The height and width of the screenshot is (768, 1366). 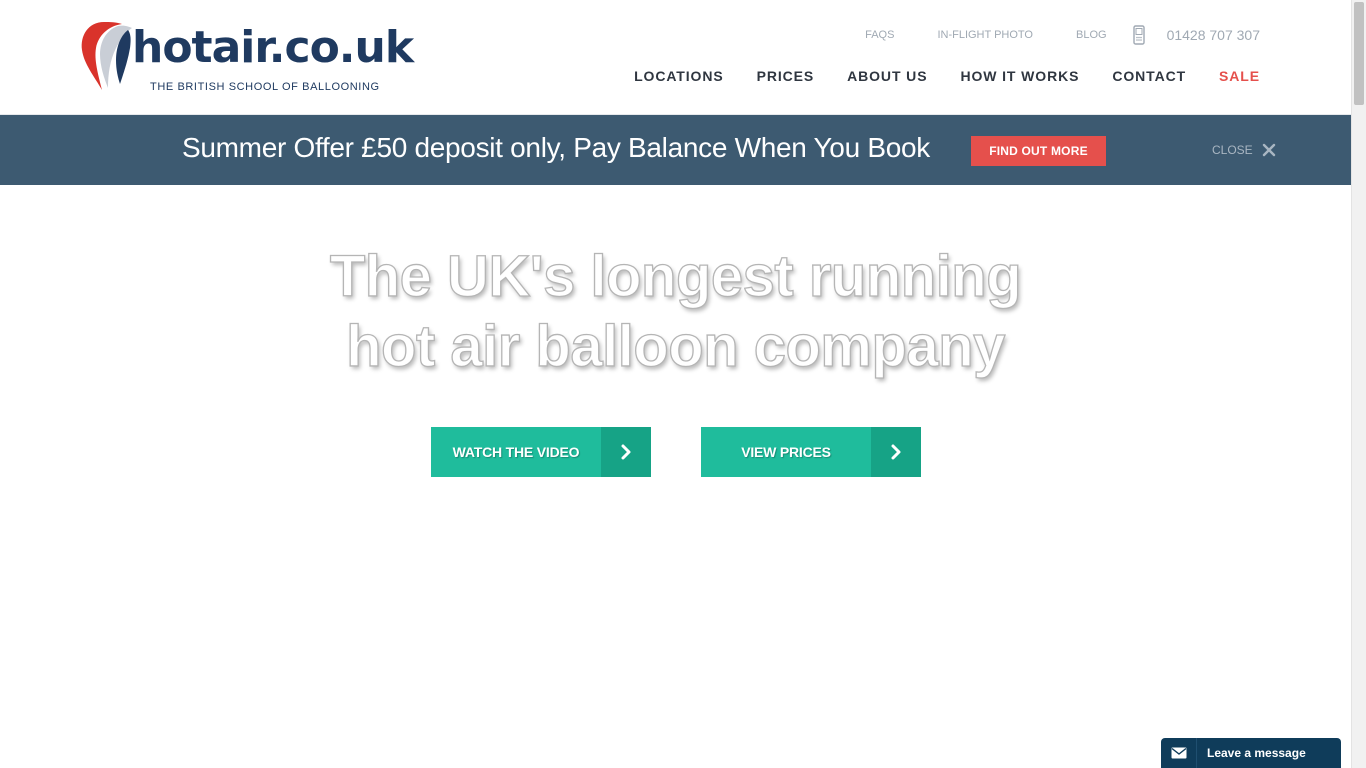 I want to click on nav-item-prices: PRICES, so click(x=786, y=76).